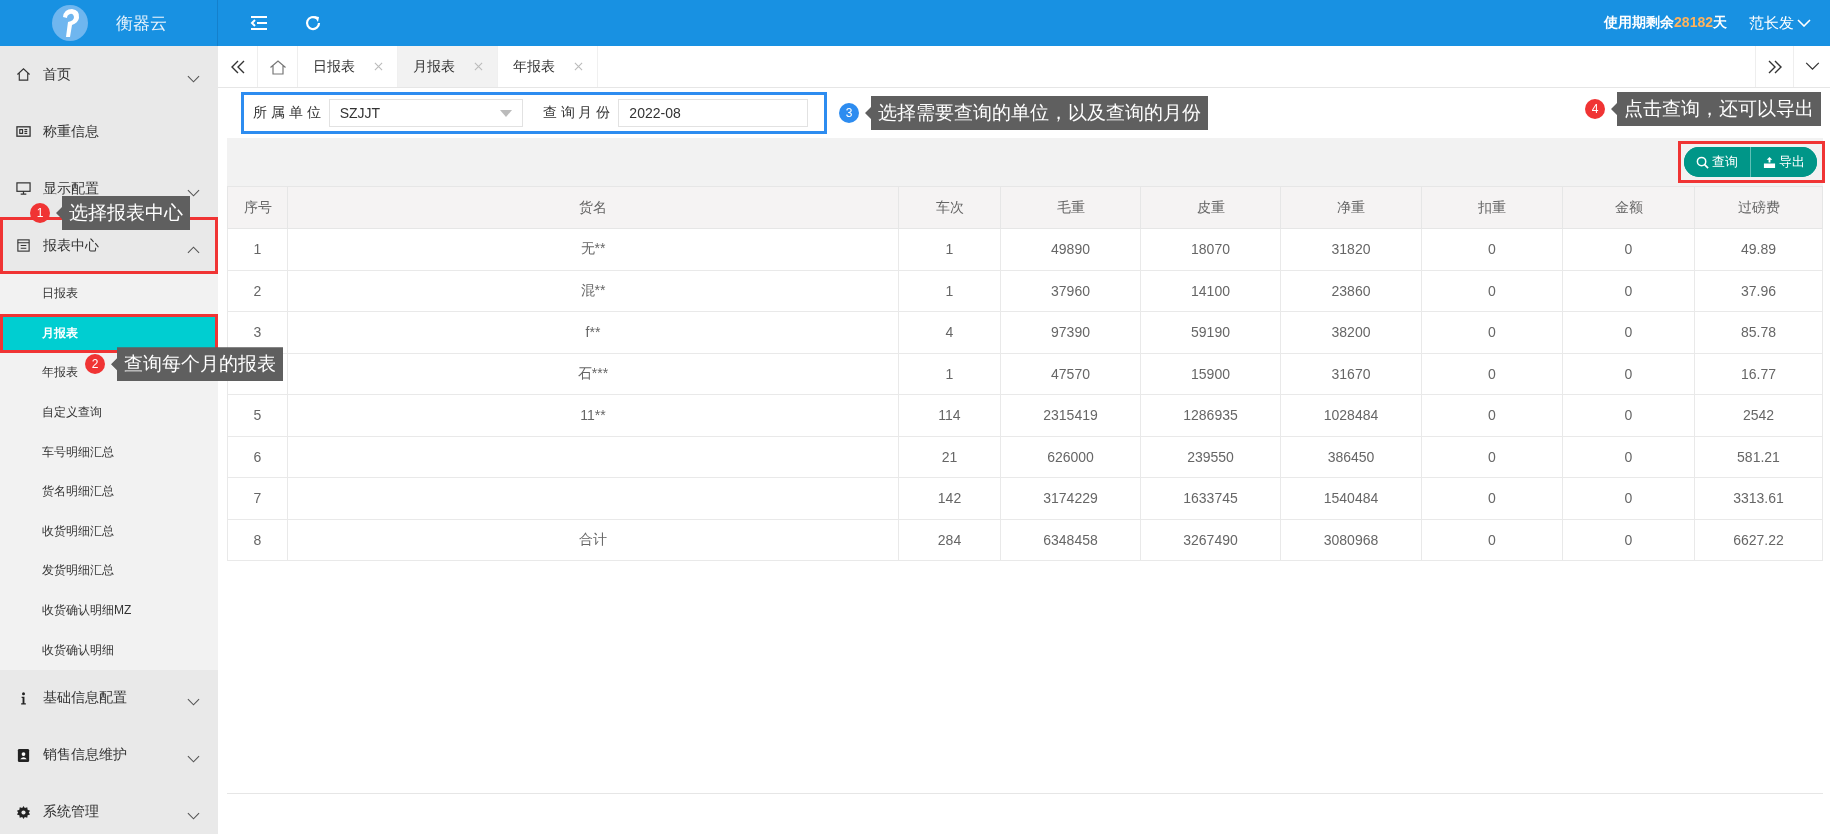 This screenshot has height=834, width=1830. I want to click on table-cell: 97390, so click(1070, 332).